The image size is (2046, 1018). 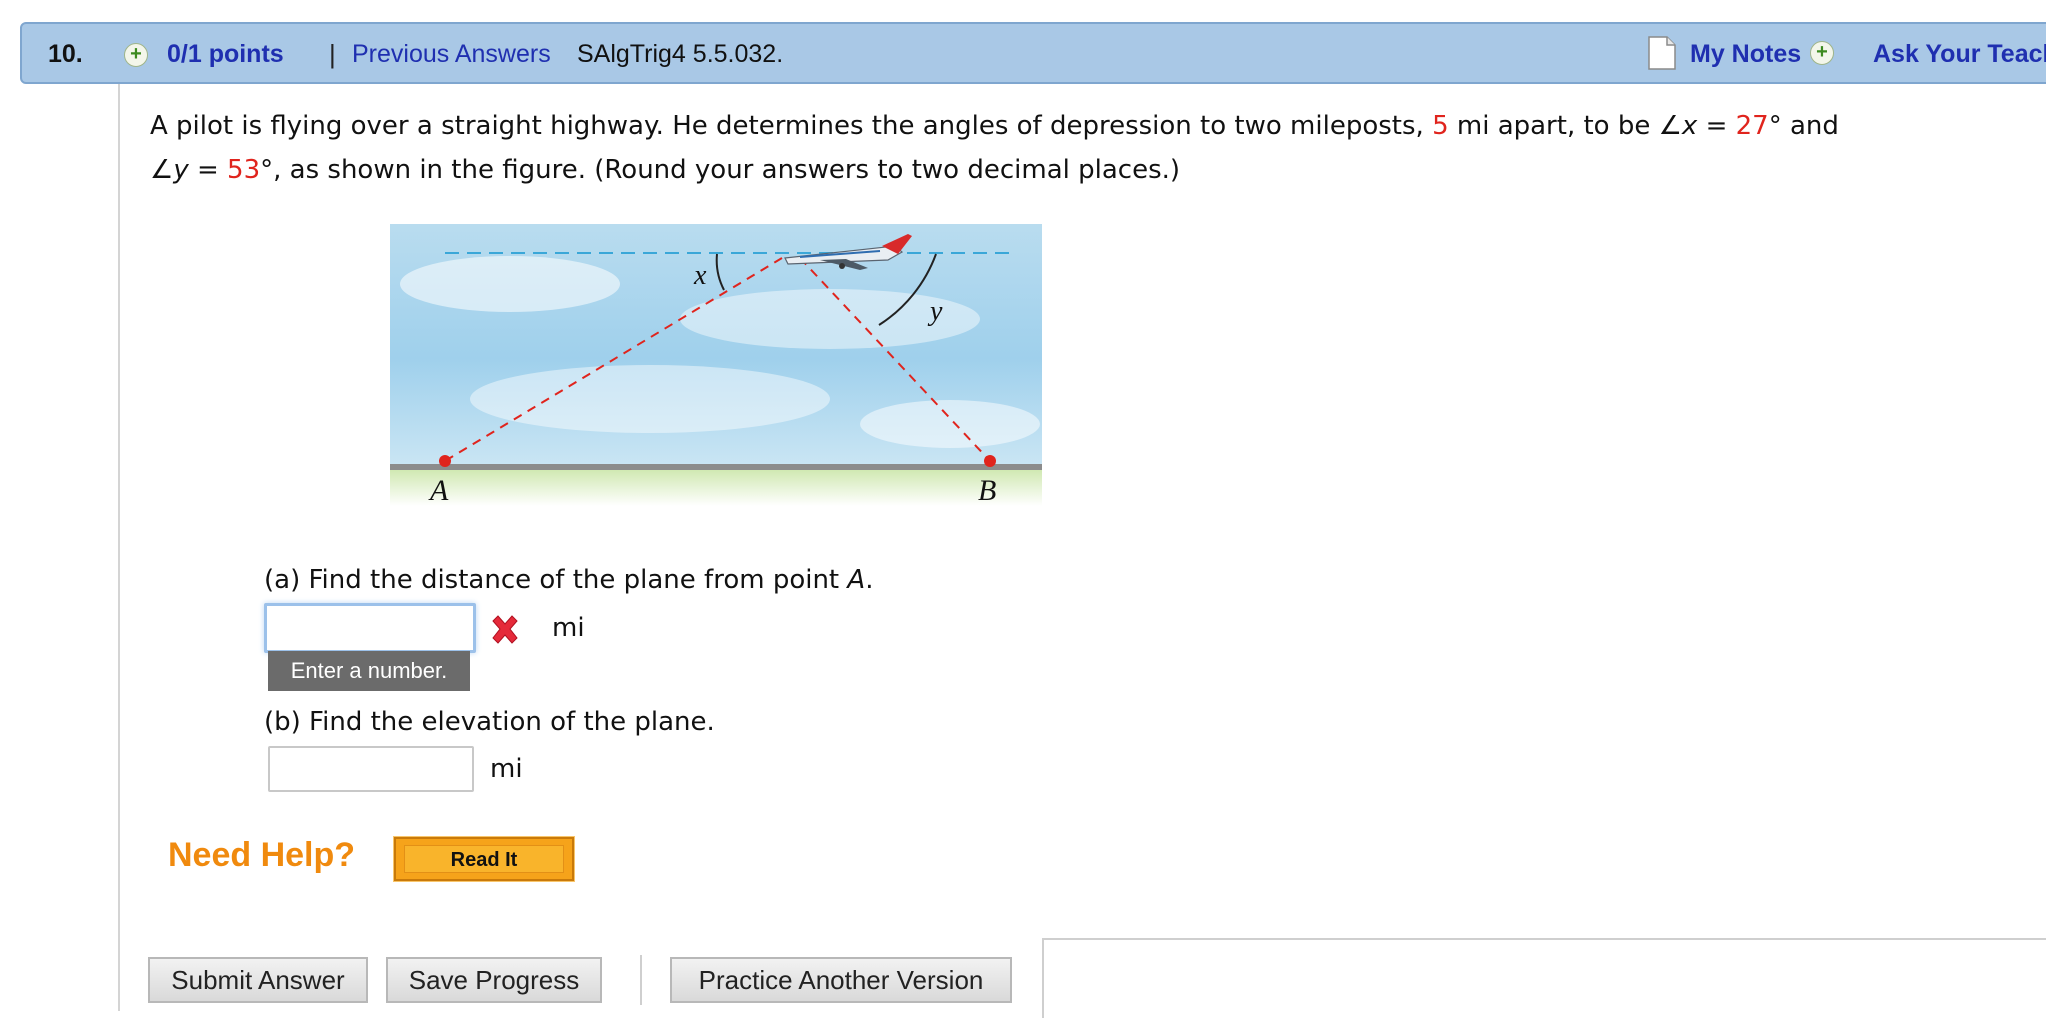 What do you see at coordinates (716, 487) in the screenshot?
I see `ground` at bounding box center [716, 487].